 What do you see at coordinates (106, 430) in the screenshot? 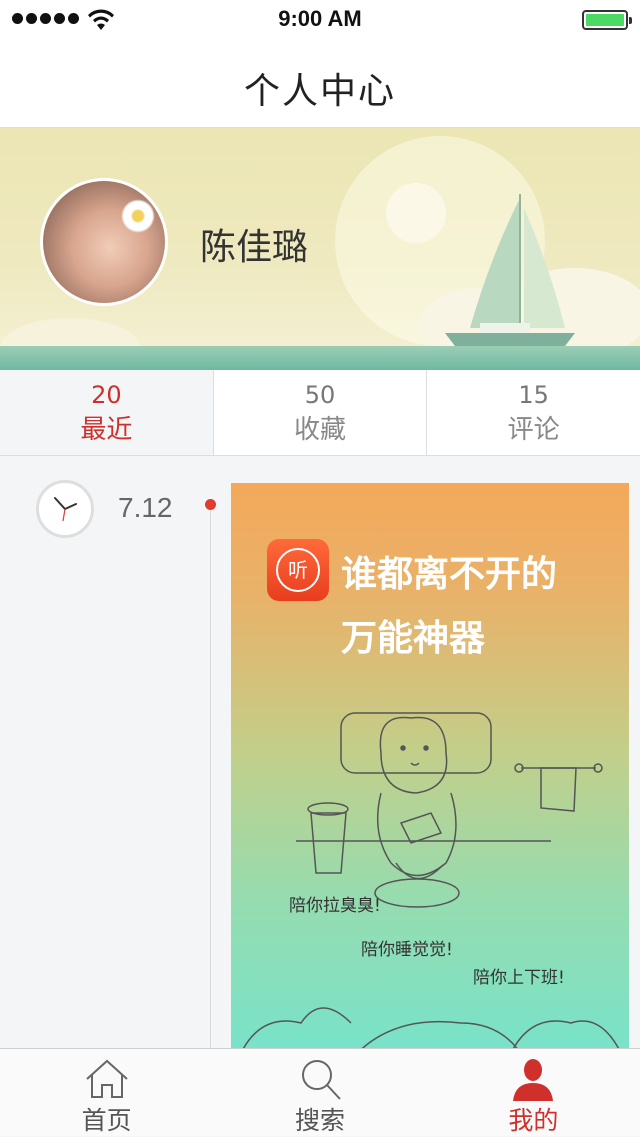
I see `tab-label: 最近` at bounding box center [106, 430].